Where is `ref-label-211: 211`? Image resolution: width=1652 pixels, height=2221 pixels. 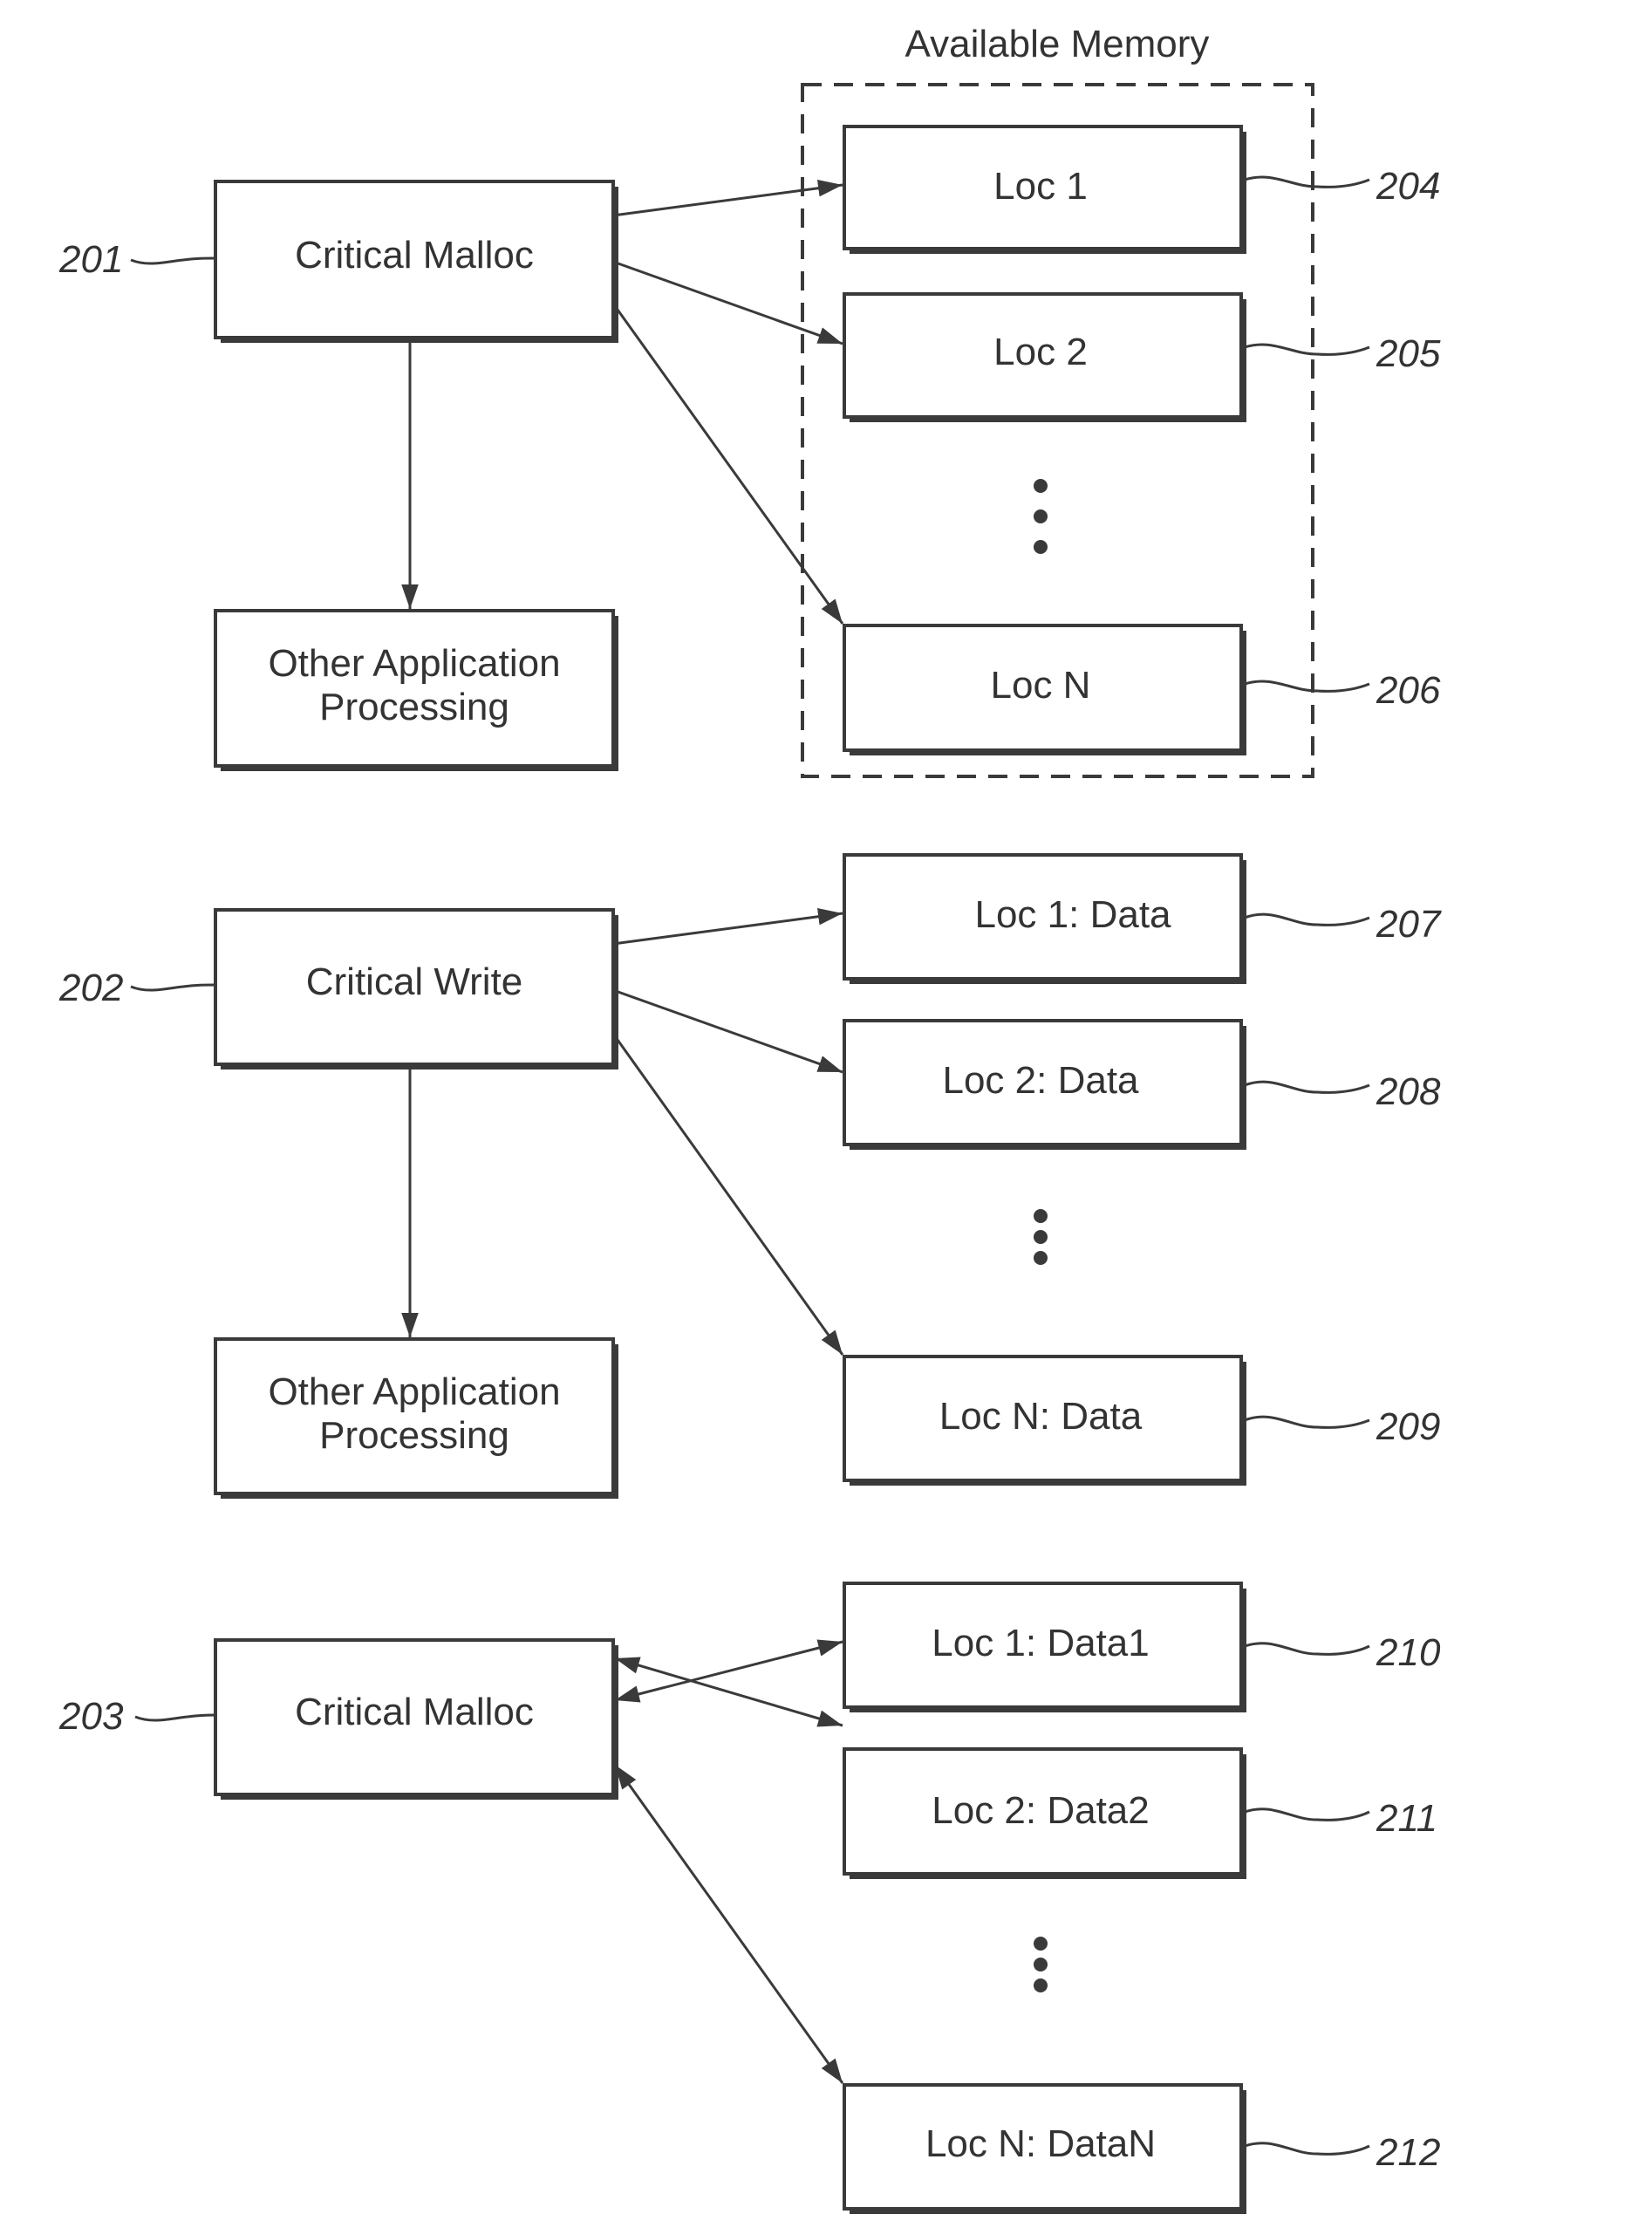
ref-label-211: 211 is located at coordinates (1406, 1818).